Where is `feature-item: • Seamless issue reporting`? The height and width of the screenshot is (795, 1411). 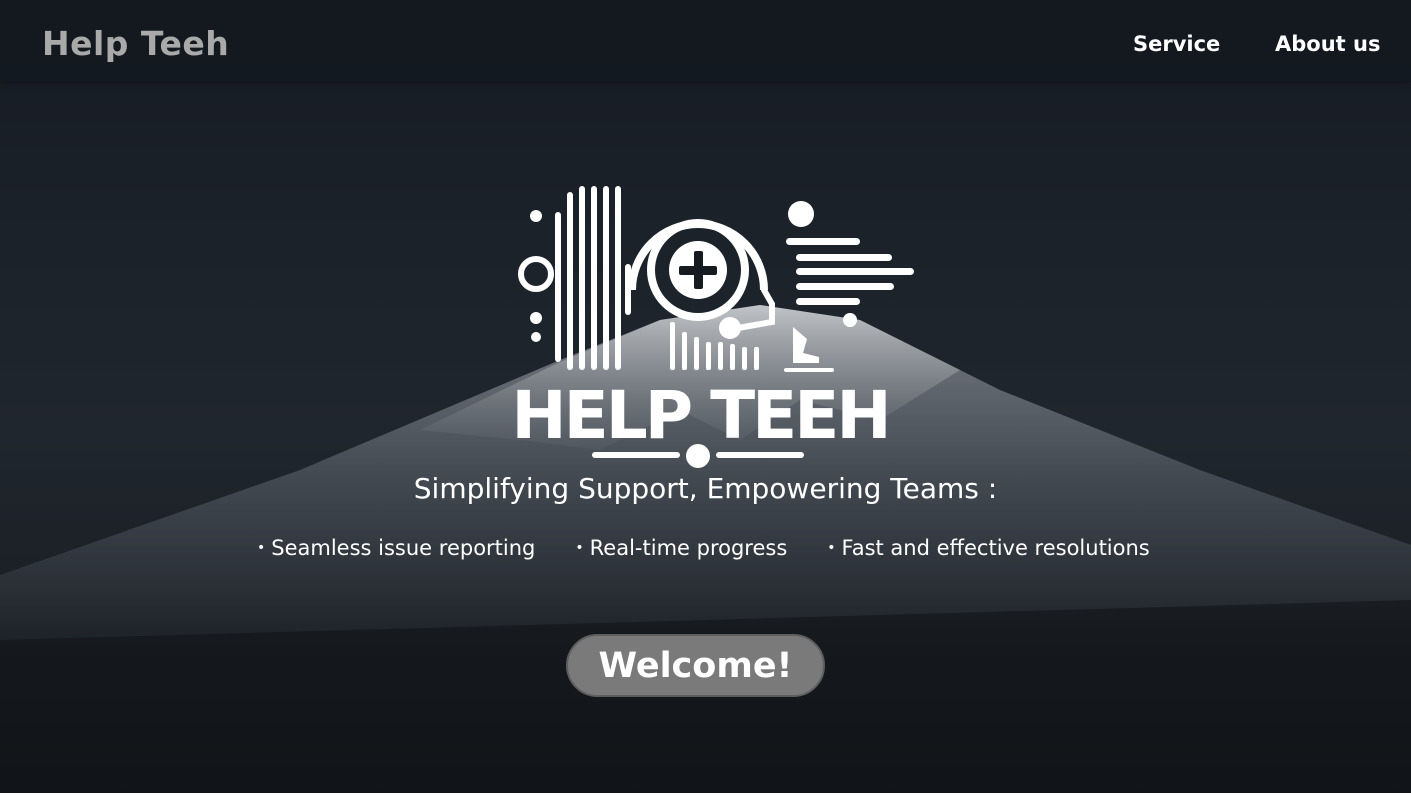
feature-item: • Seamless issue reporting is located at coordinates (396, 548).